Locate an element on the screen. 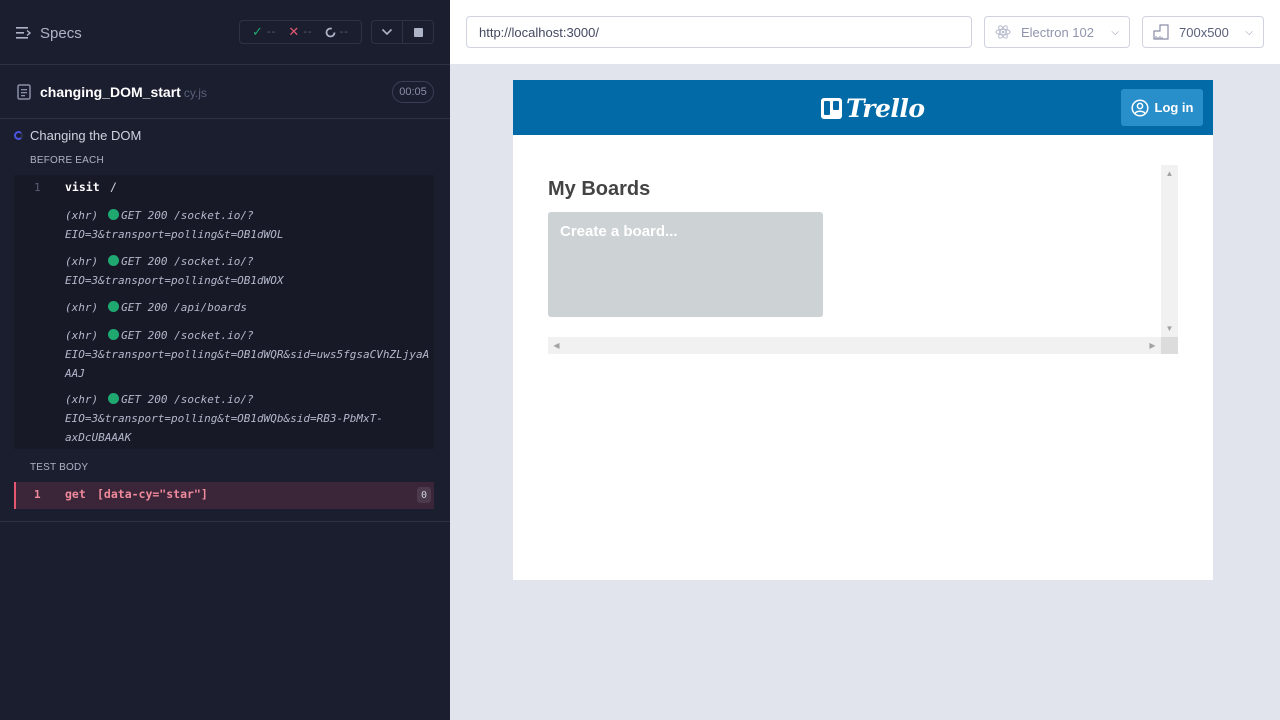 Image resolution: width=1280 pixels, height=720 pixels. trello-wordmark: Trello is located at coordinates (885, 108).